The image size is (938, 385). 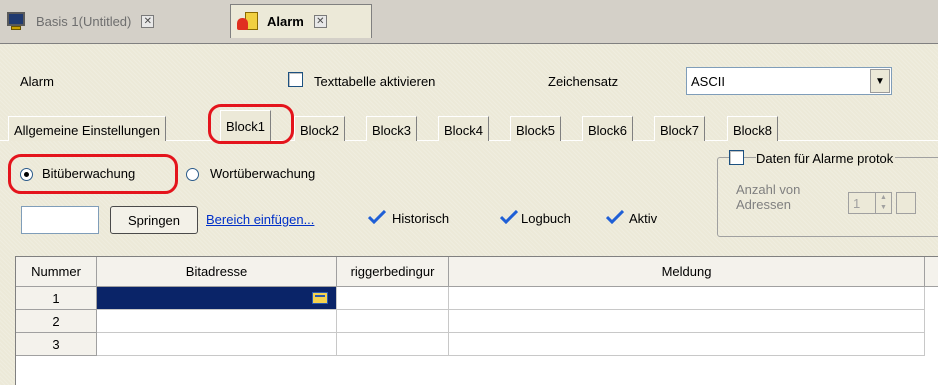 I want to click on tab-block6: Block6, so click(x=608, y=128).